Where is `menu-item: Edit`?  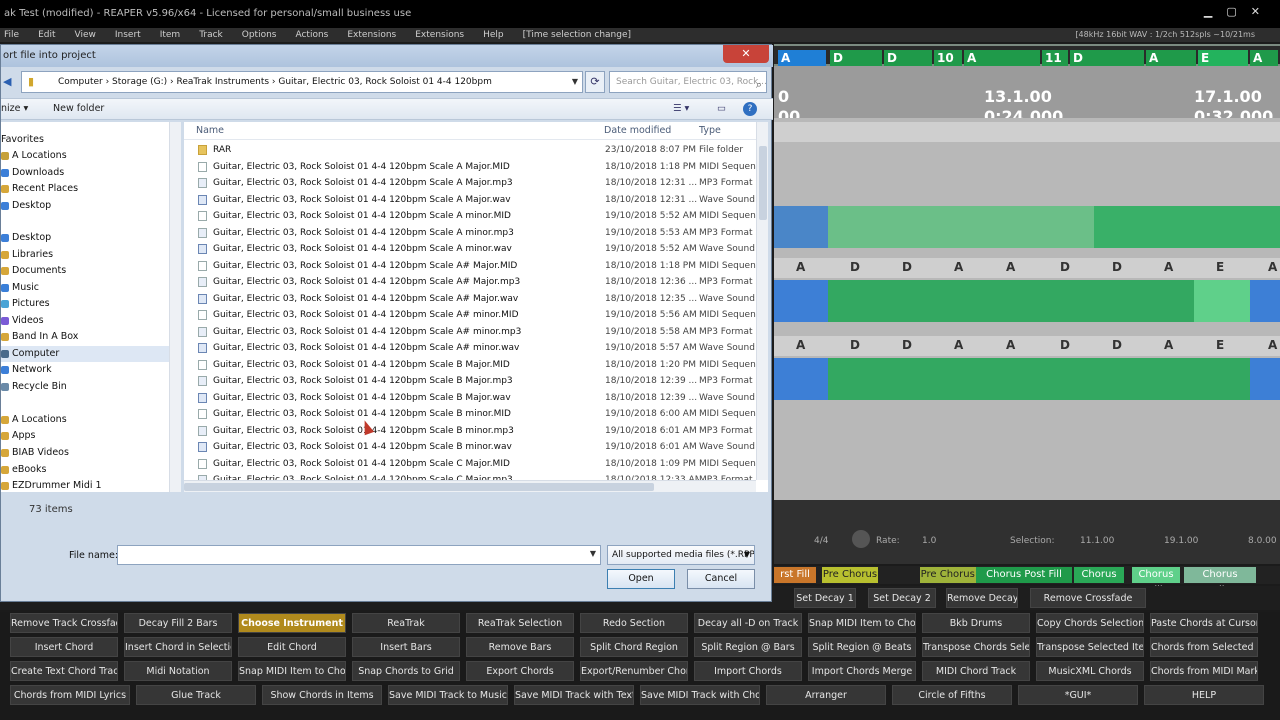 menu-item: Edit is located at coordinates (46, 35).